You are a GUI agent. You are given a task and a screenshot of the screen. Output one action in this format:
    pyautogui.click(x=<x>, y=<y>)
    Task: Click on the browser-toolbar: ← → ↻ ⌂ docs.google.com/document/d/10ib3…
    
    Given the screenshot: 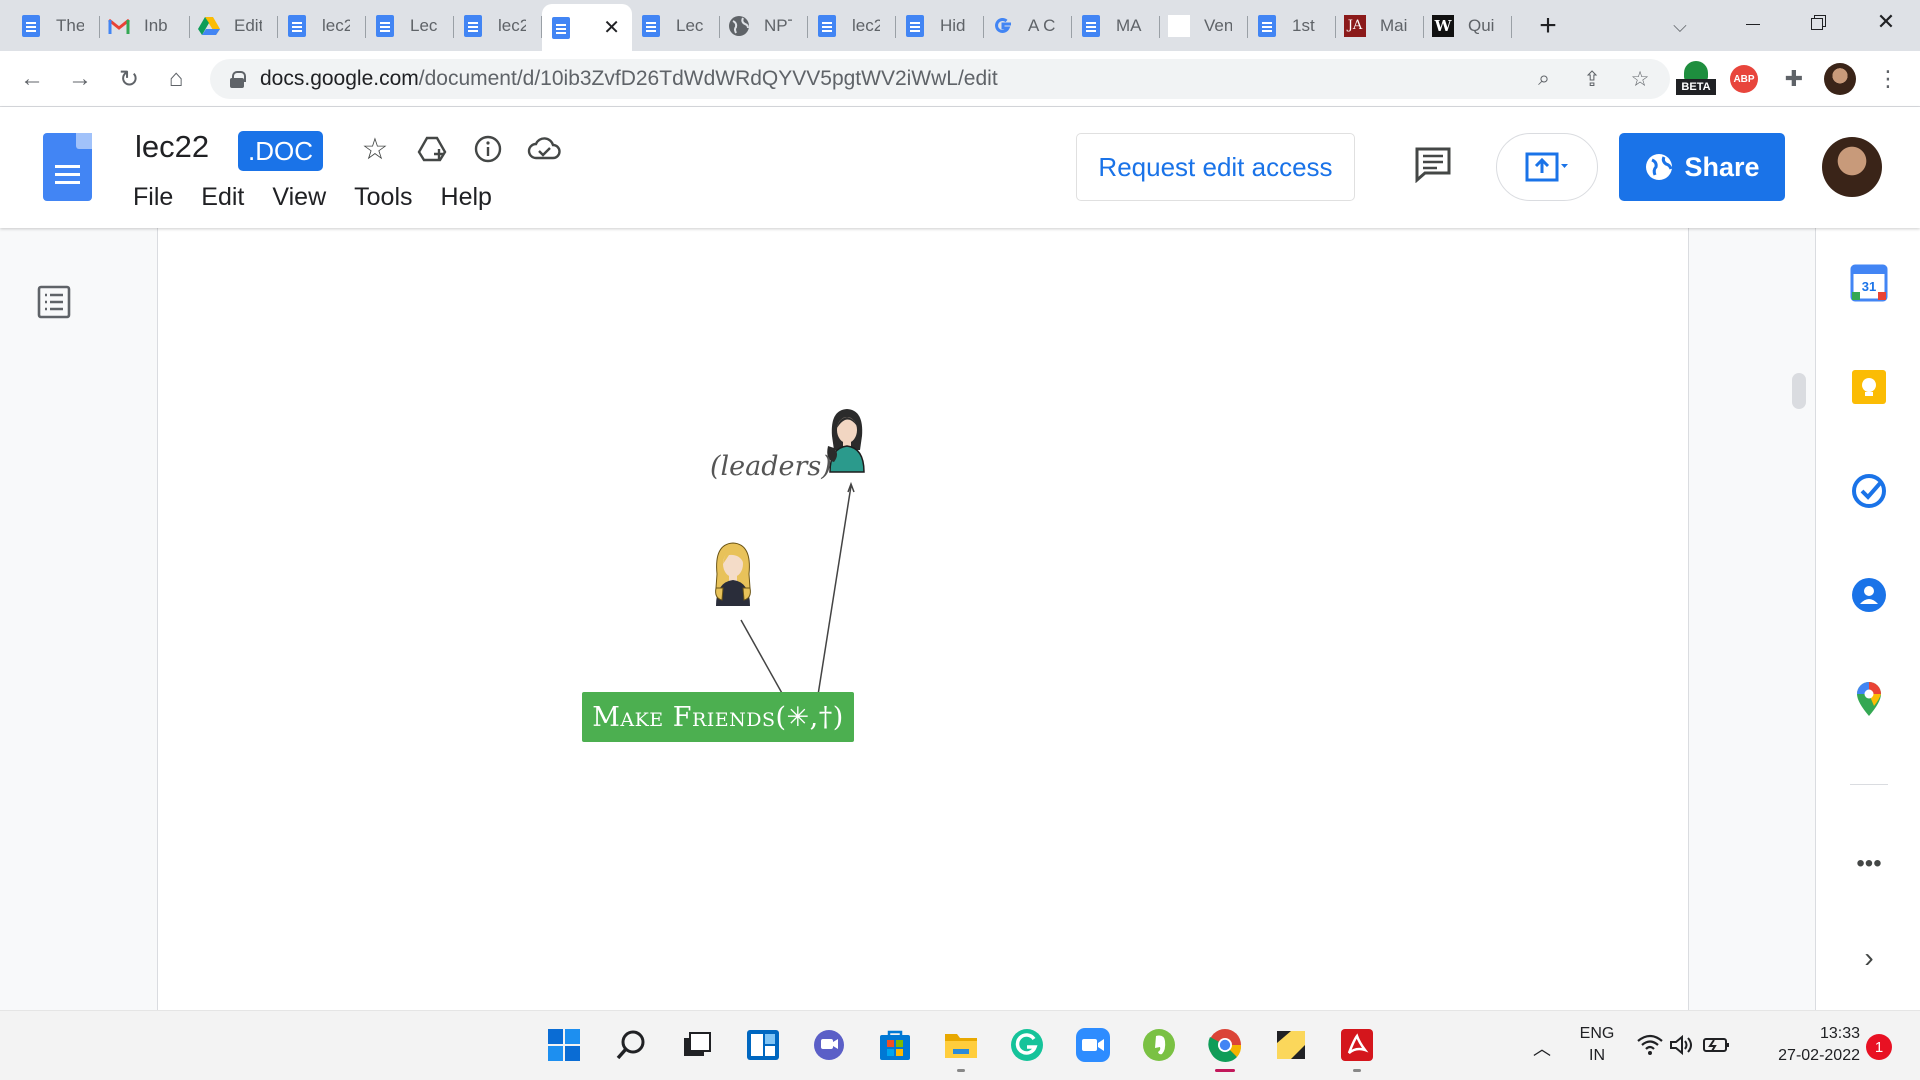 What is the action you would take?
    pyautogui.click(x=960, y=79)
    